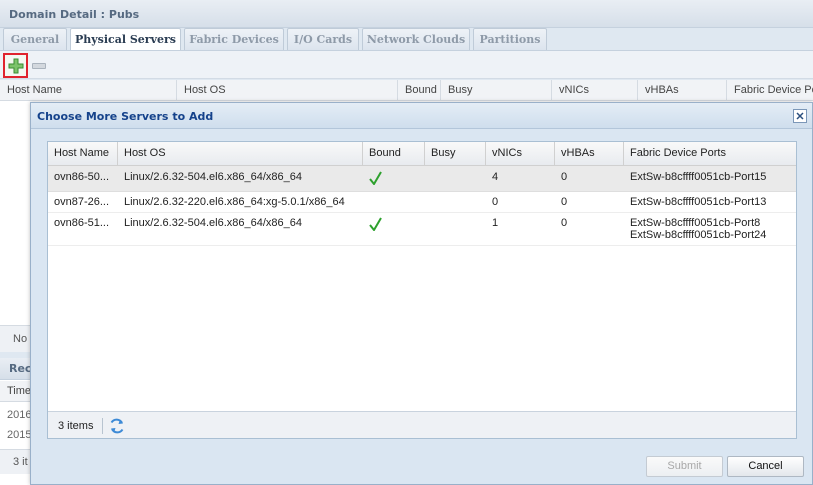 This screenshot has height=485, width=813. What do you see at coordinates (589, 154) in the screenshot?
I see `col-vhbas: vHBAs` at bounding box center [589, 154].